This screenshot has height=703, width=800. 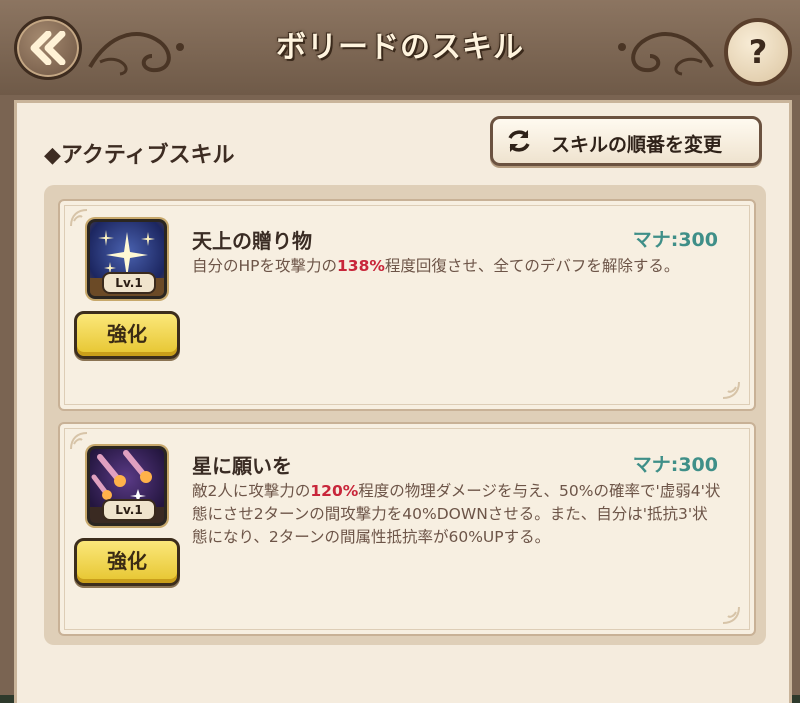 I want to click on starlight-icon: Lv.1, so click(x=127, y=259).